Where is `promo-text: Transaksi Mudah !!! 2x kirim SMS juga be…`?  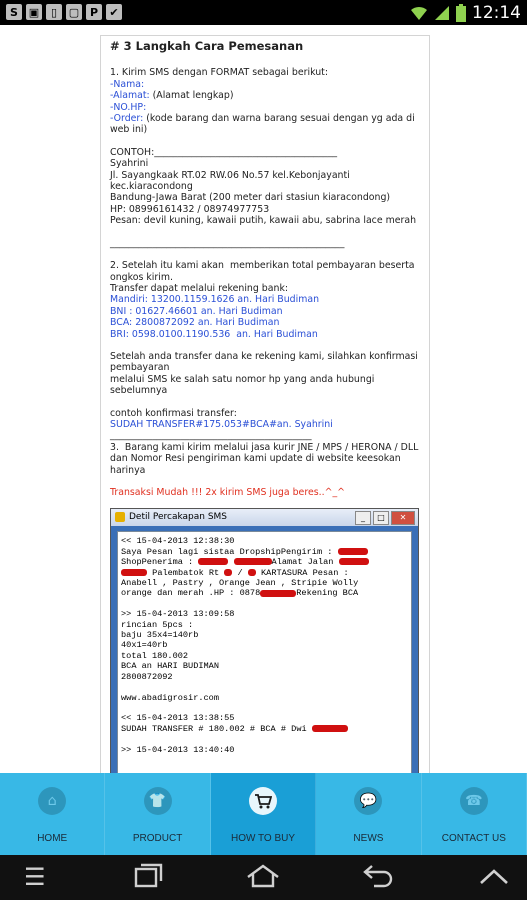 promo-text: Transaksi Mudah !!! 2x kirim SMS juga be… is located at coordinates (227, 492).